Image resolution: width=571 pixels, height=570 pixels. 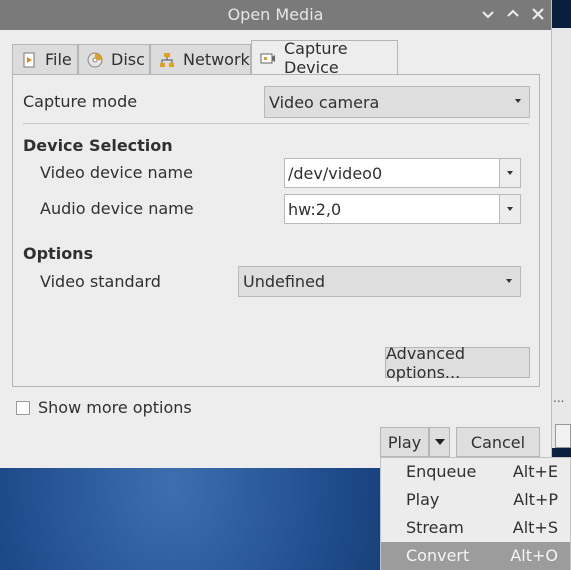 What do you see at coordinates (117, 208) in the screenshot?
I see `audio-device-label: Audio device name` at bounding box center [117, 208].